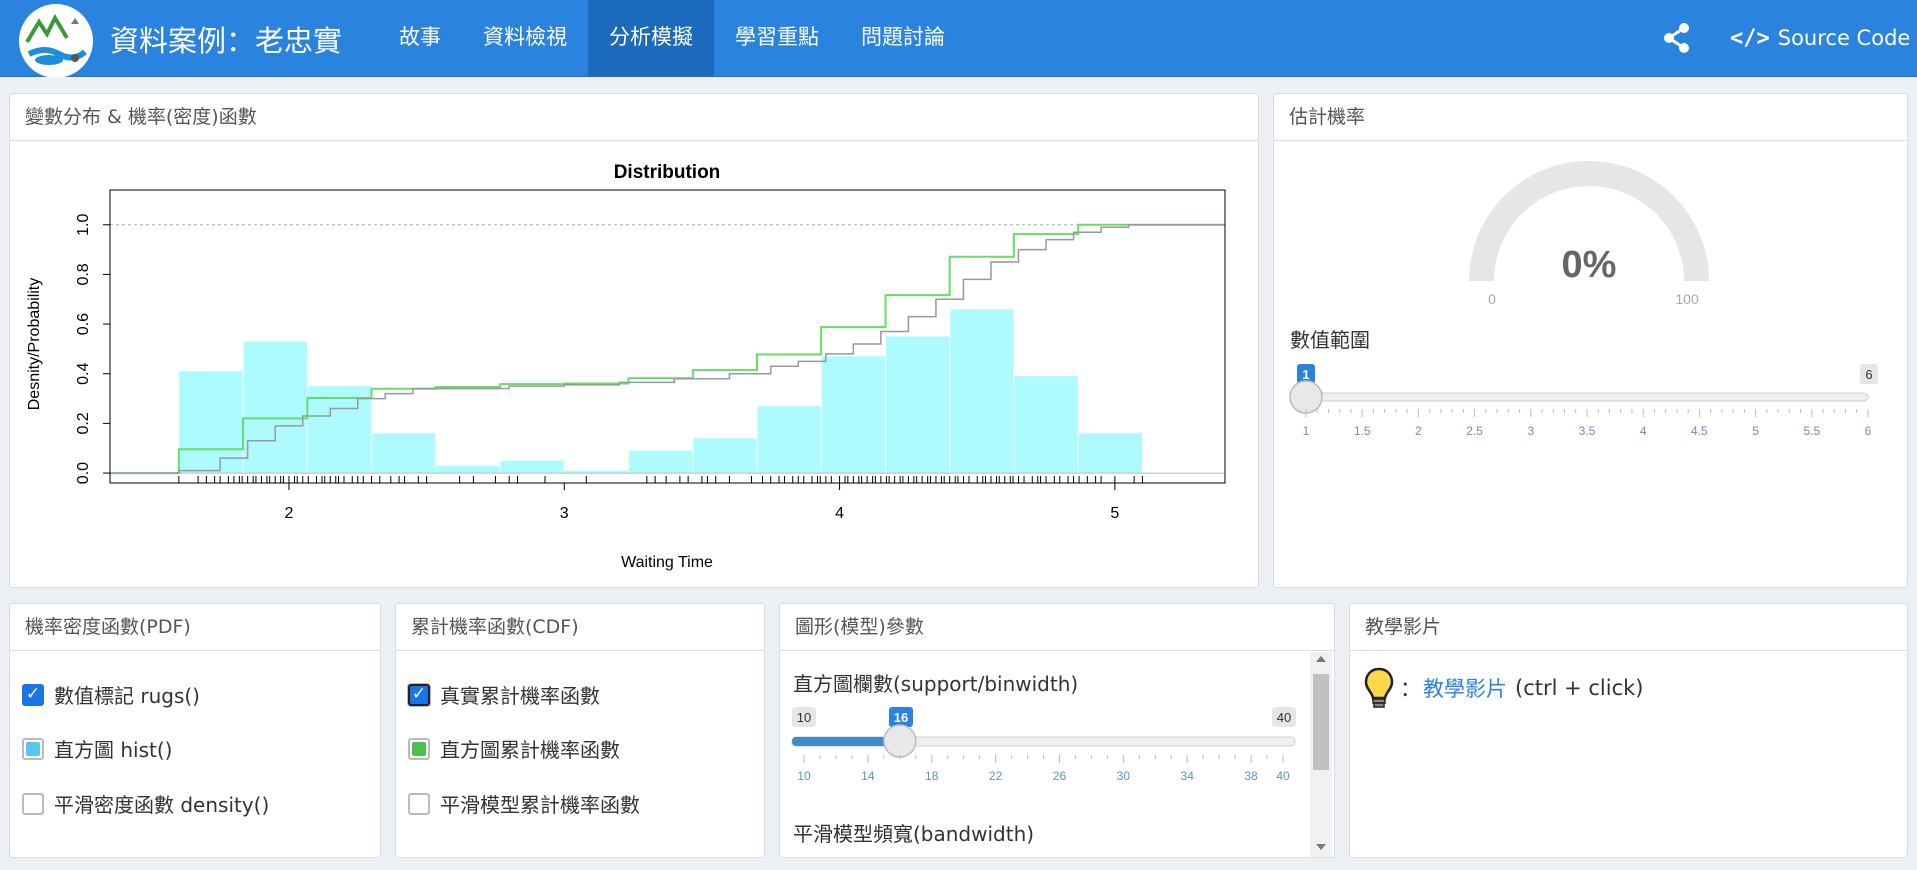  Describe the element at coordinates (1465, 688) in the screenshot. I see `video-link: 教學影片` at that location.